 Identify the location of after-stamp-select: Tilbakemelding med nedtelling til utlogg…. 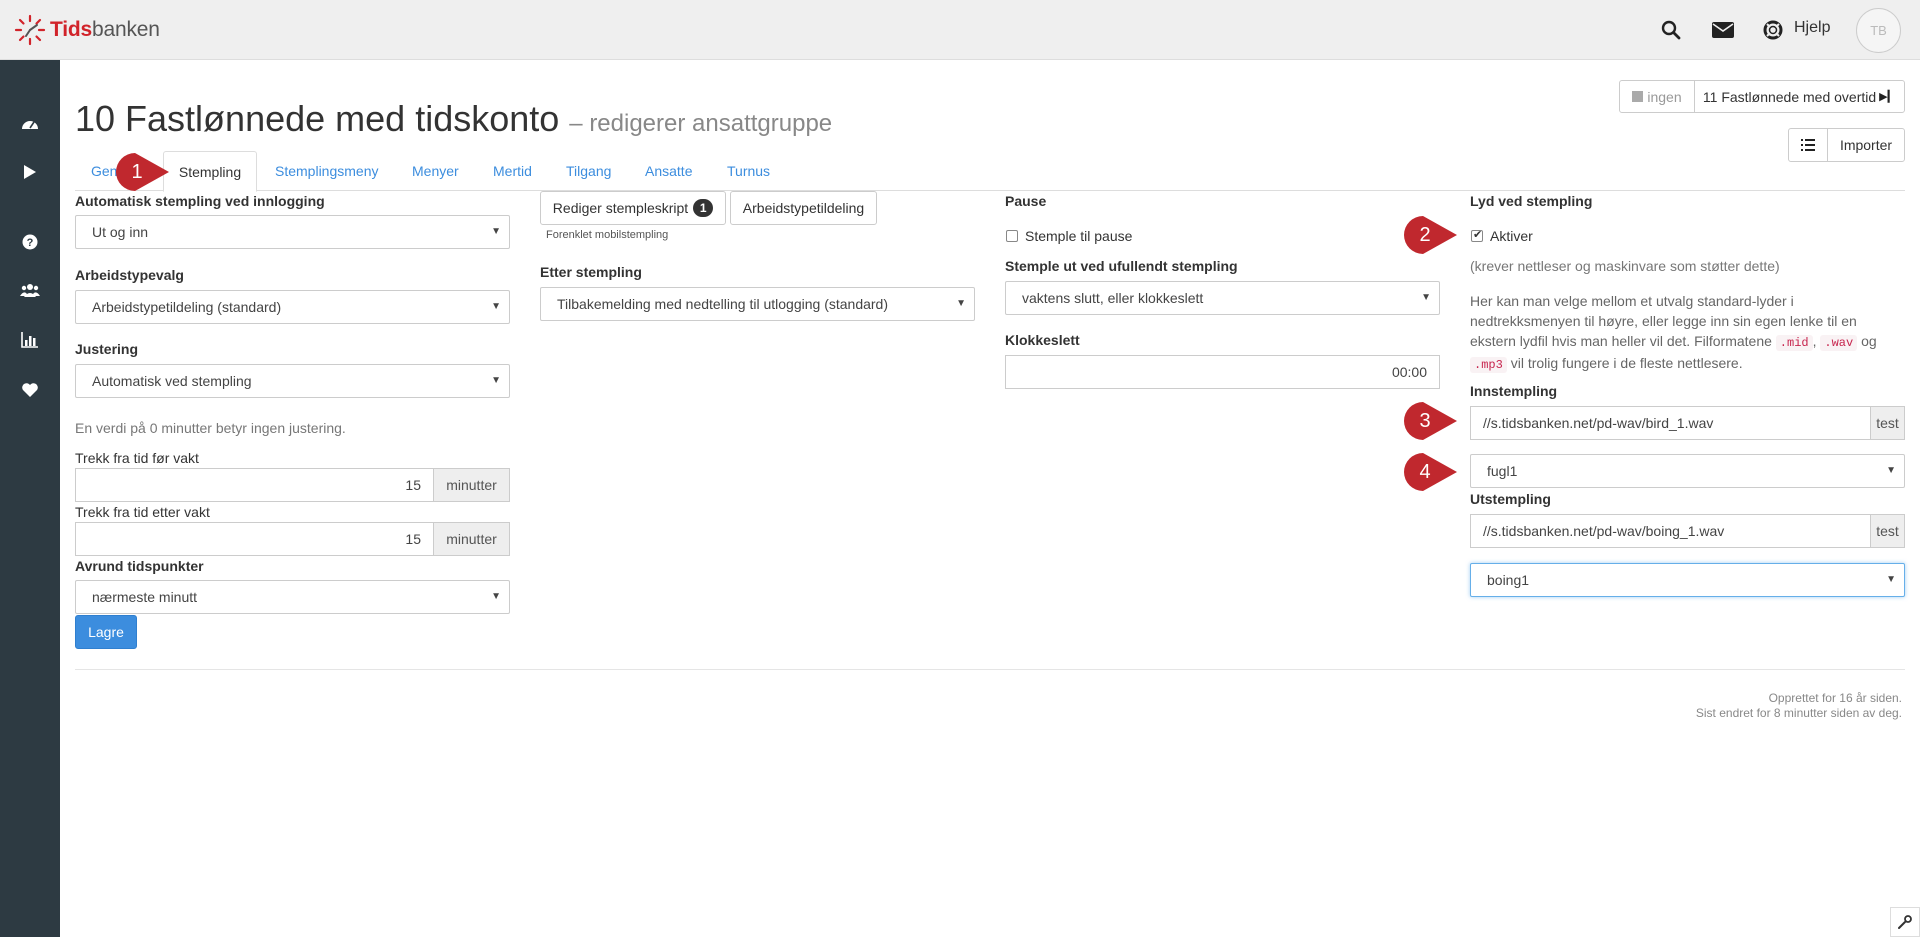
(757, 304).